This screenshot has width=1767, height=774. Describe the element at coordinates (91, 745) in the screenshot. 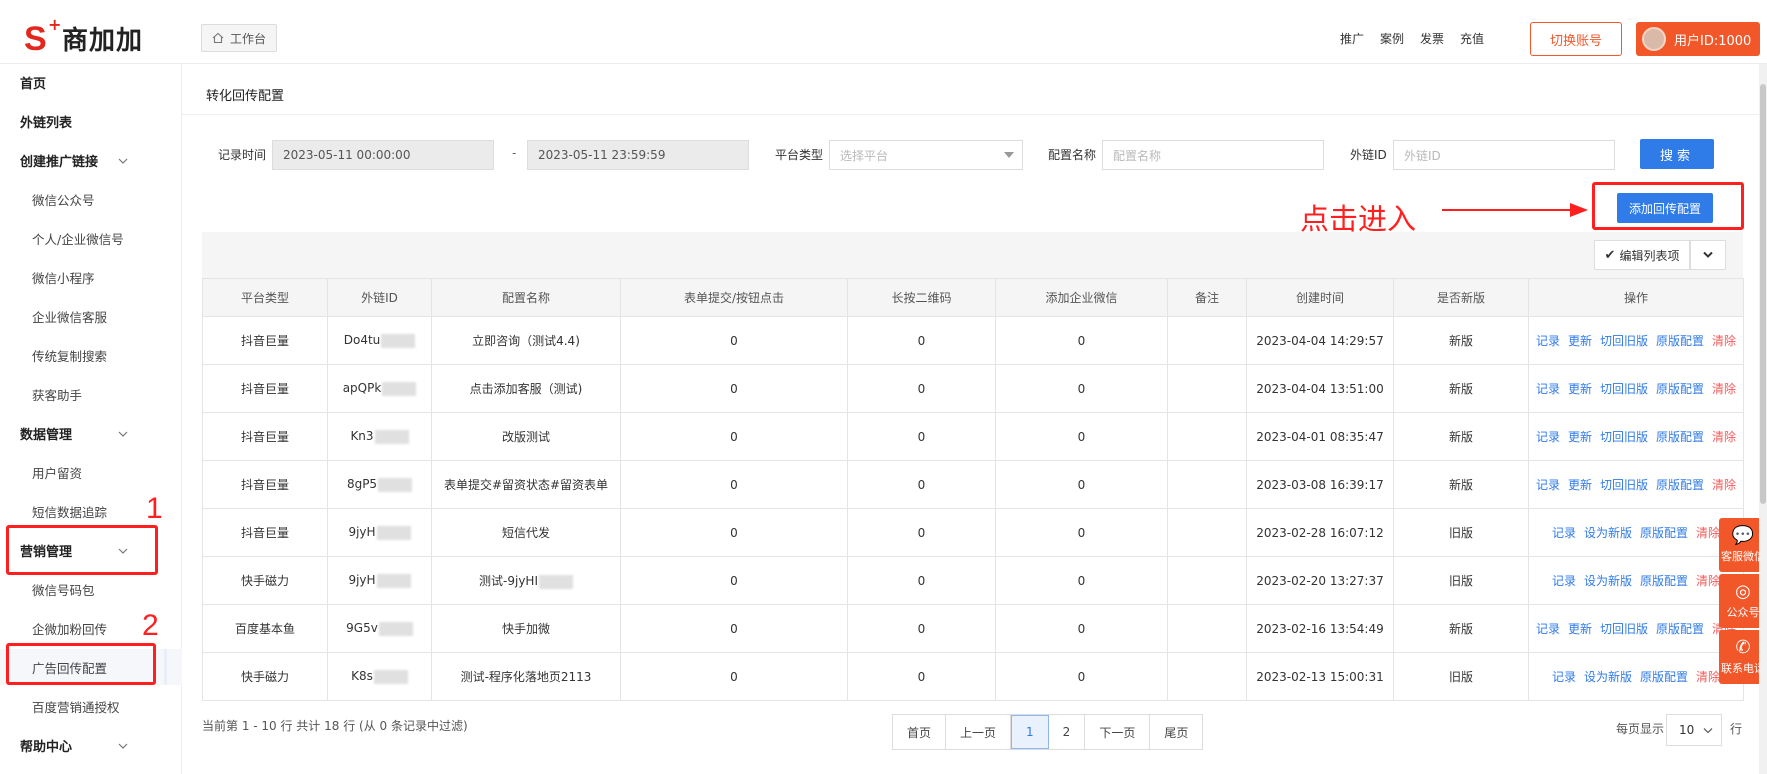

I see `sidebar-item-help: 帮助中心` at that location.